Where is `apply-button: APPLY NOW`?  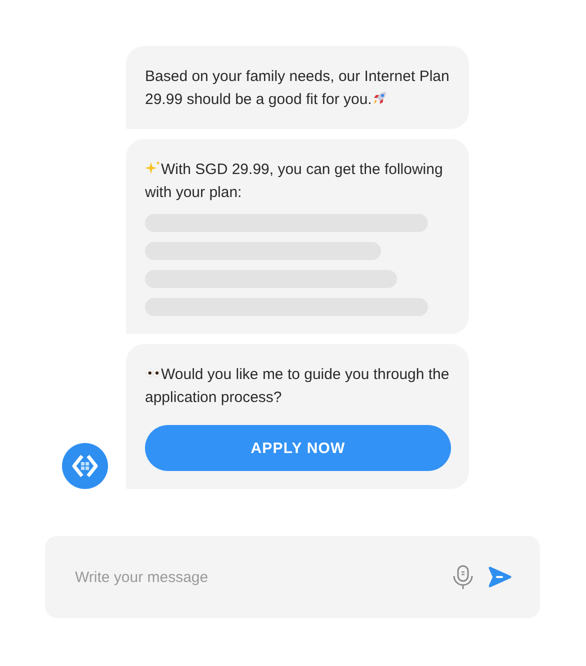
apply-button: APPLY NOW is located at coordinates (298, 448).